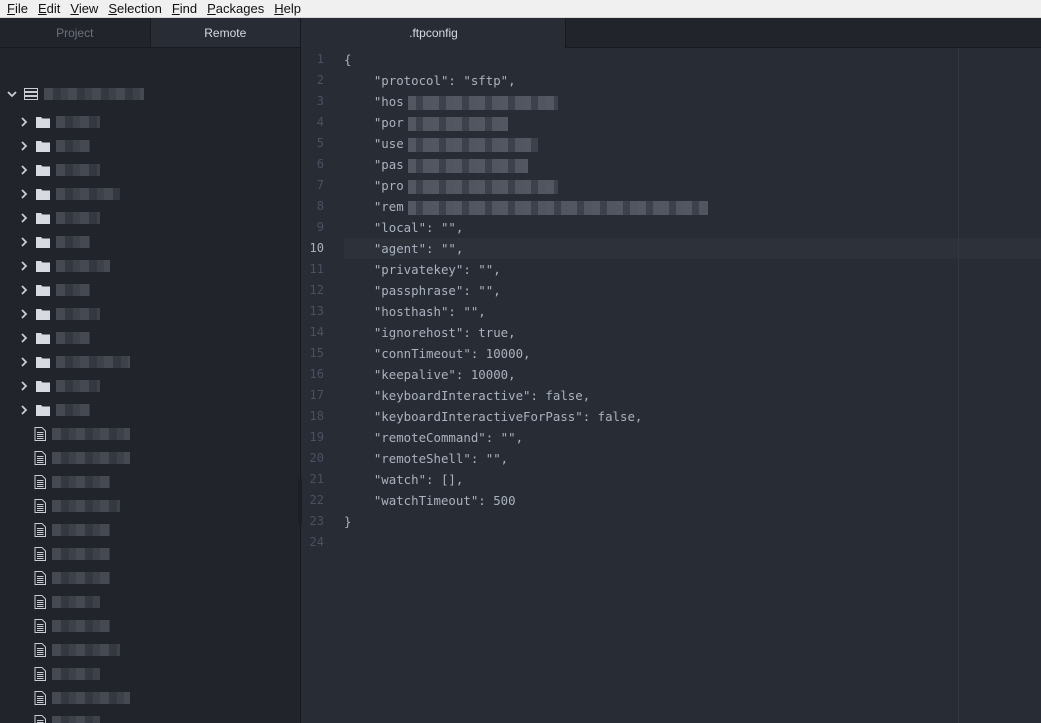  I want to click on line-number: 7, so click(320, 185).